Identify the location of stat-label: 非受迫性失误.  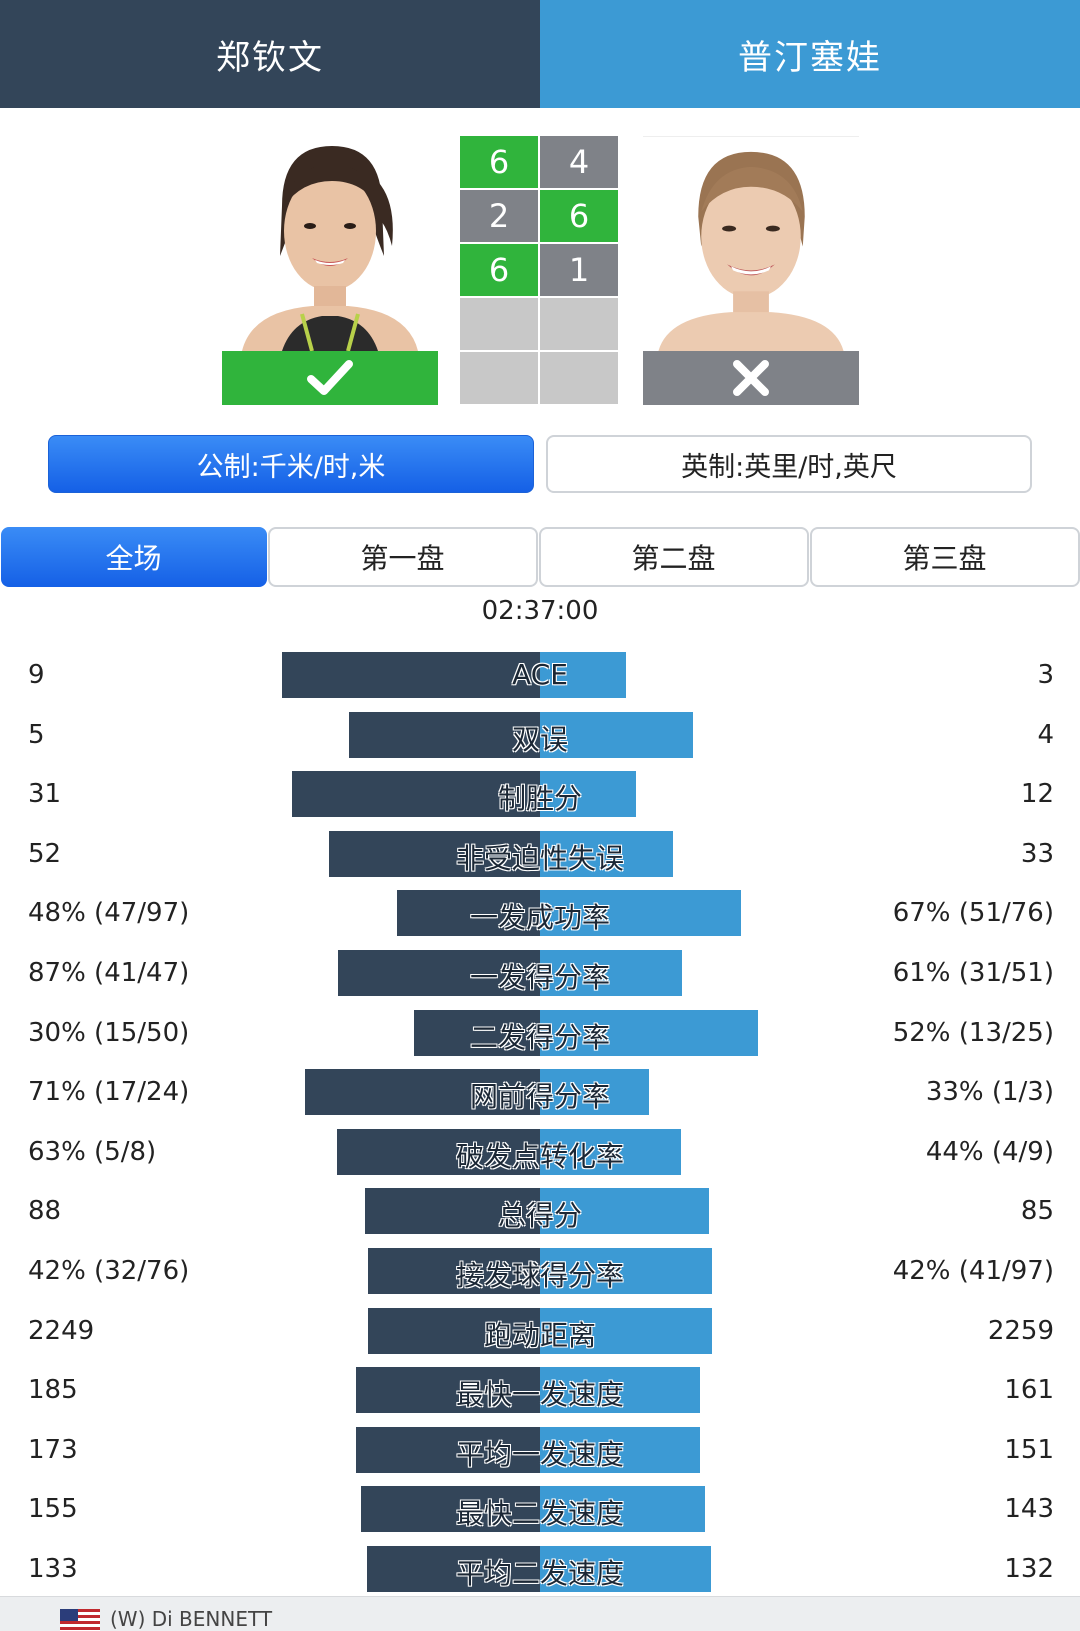
(539, 858).